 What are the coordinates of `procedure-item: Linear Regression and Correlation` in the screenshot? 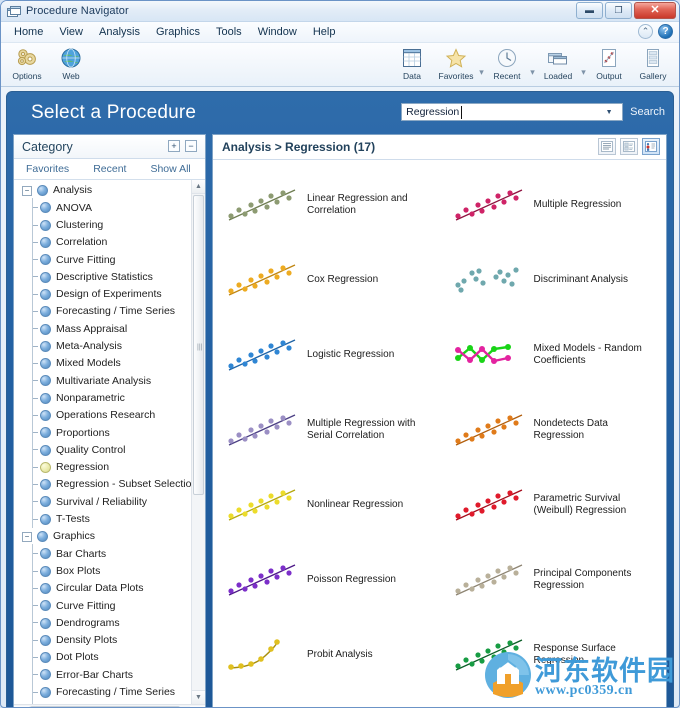 It's located at (326, 204).